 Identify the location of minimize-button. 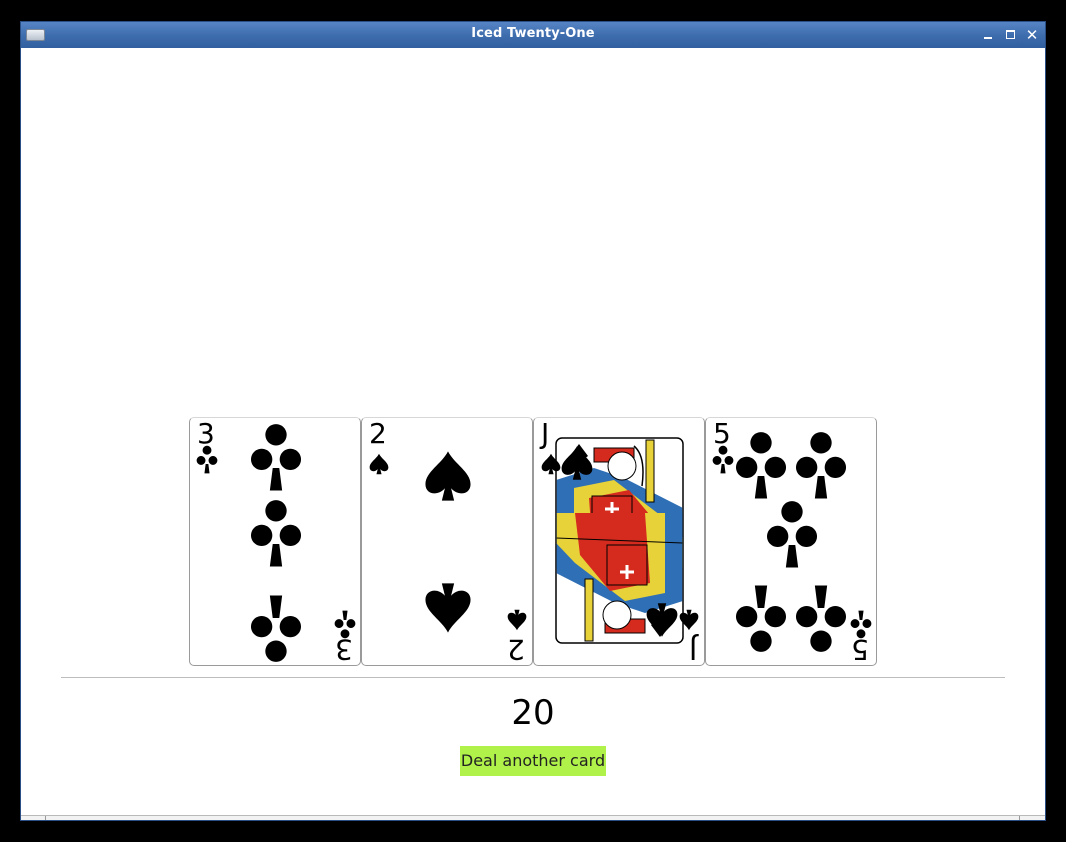
(988, 35).